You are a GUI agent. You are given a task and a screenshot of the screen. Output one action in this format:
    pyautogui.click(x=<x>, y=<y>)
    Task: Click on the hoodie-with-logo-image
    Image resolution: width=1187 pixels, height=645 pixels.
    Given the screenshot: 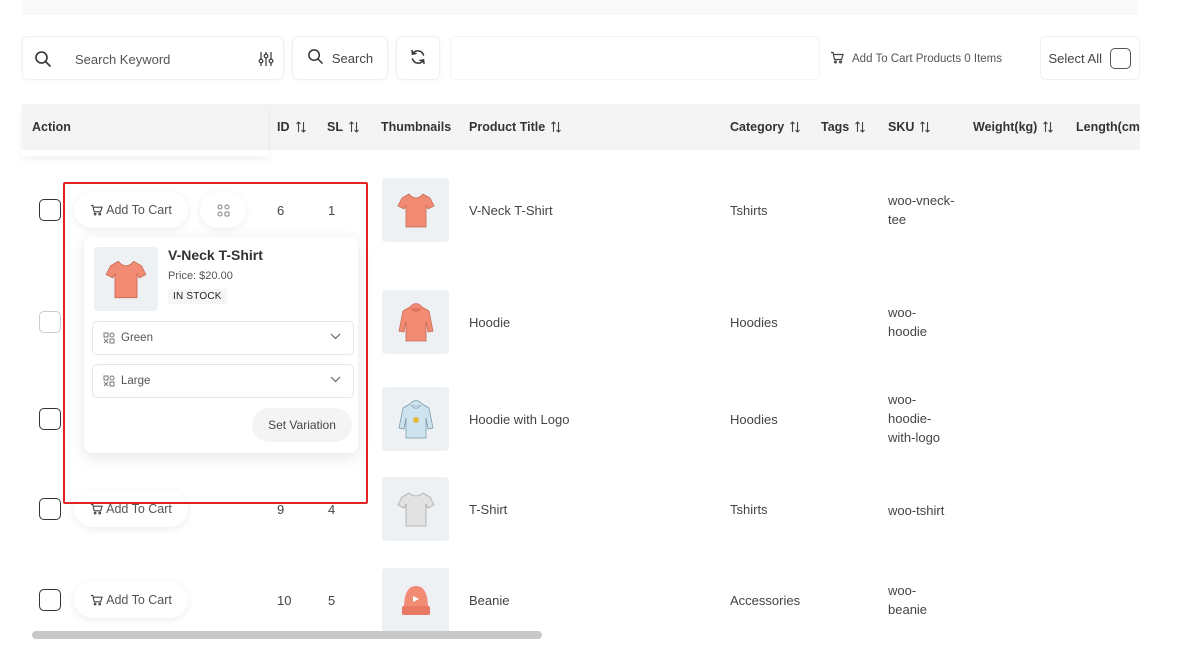 What is the action you would take?
    pyautogui.click(x=415, y=419)
    